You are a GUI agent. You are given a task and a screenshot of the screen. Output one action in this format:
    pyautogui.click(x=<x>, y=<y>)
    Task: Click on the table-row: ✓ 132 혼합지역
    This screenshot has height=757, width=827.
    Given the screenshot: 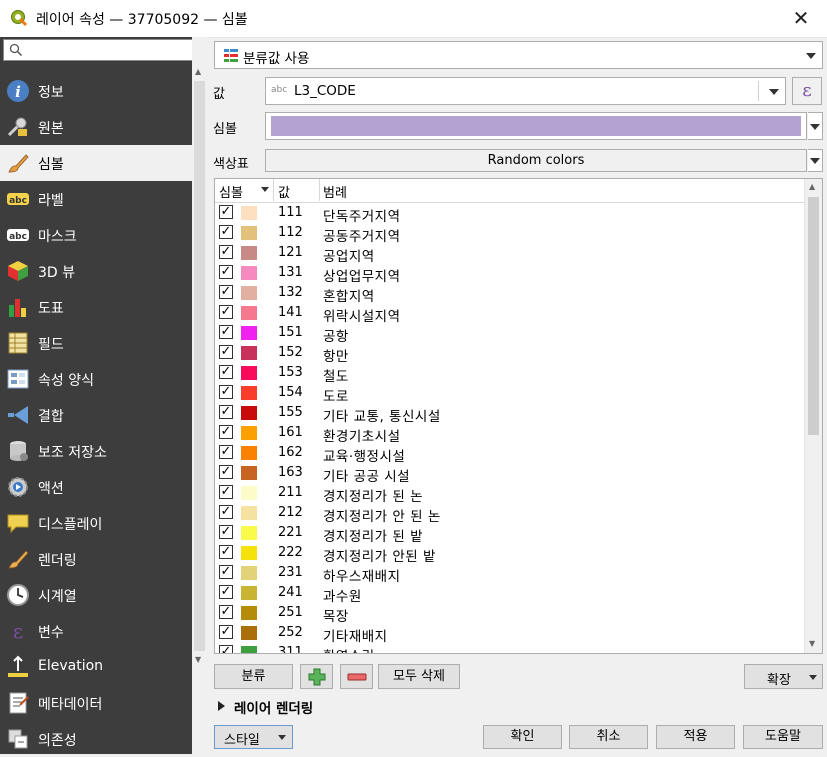 What is the action you would take?
    pyautogui.click(x=510, y=294)
    